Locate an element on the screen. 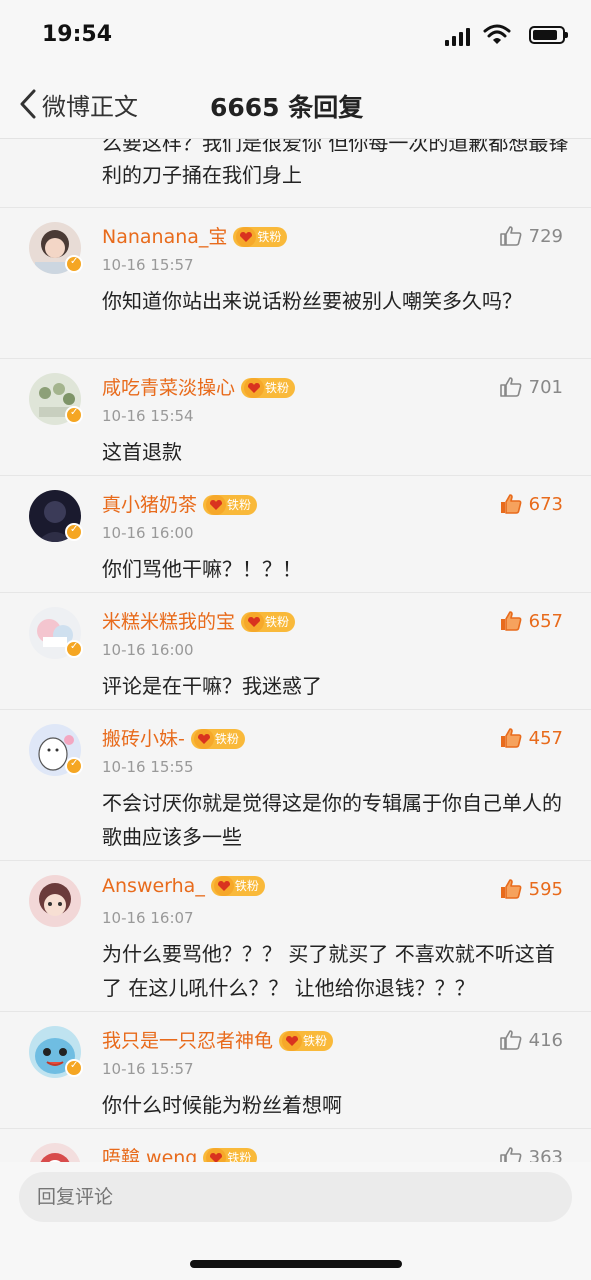 This screenshot has width=591, height=1280. signal-icon is located at coordinates (458, 36).